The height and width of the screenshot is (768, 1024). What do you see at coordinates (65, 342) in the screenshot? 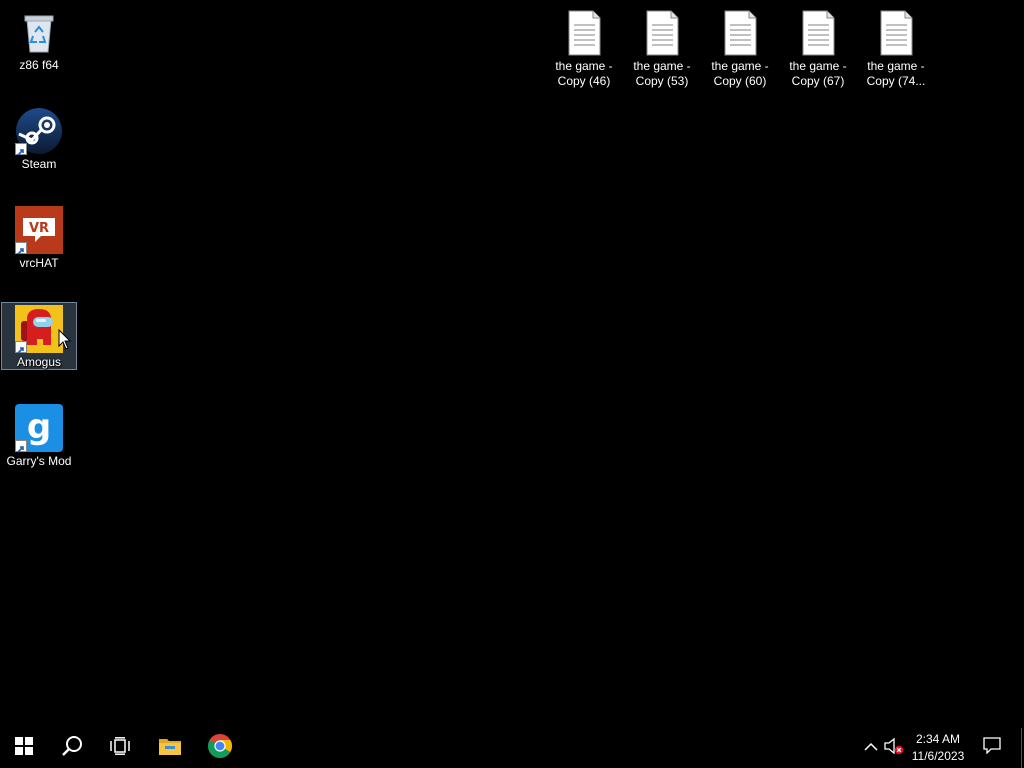
I see `mouse-cursor-icon` at bounding box center [65, 342].